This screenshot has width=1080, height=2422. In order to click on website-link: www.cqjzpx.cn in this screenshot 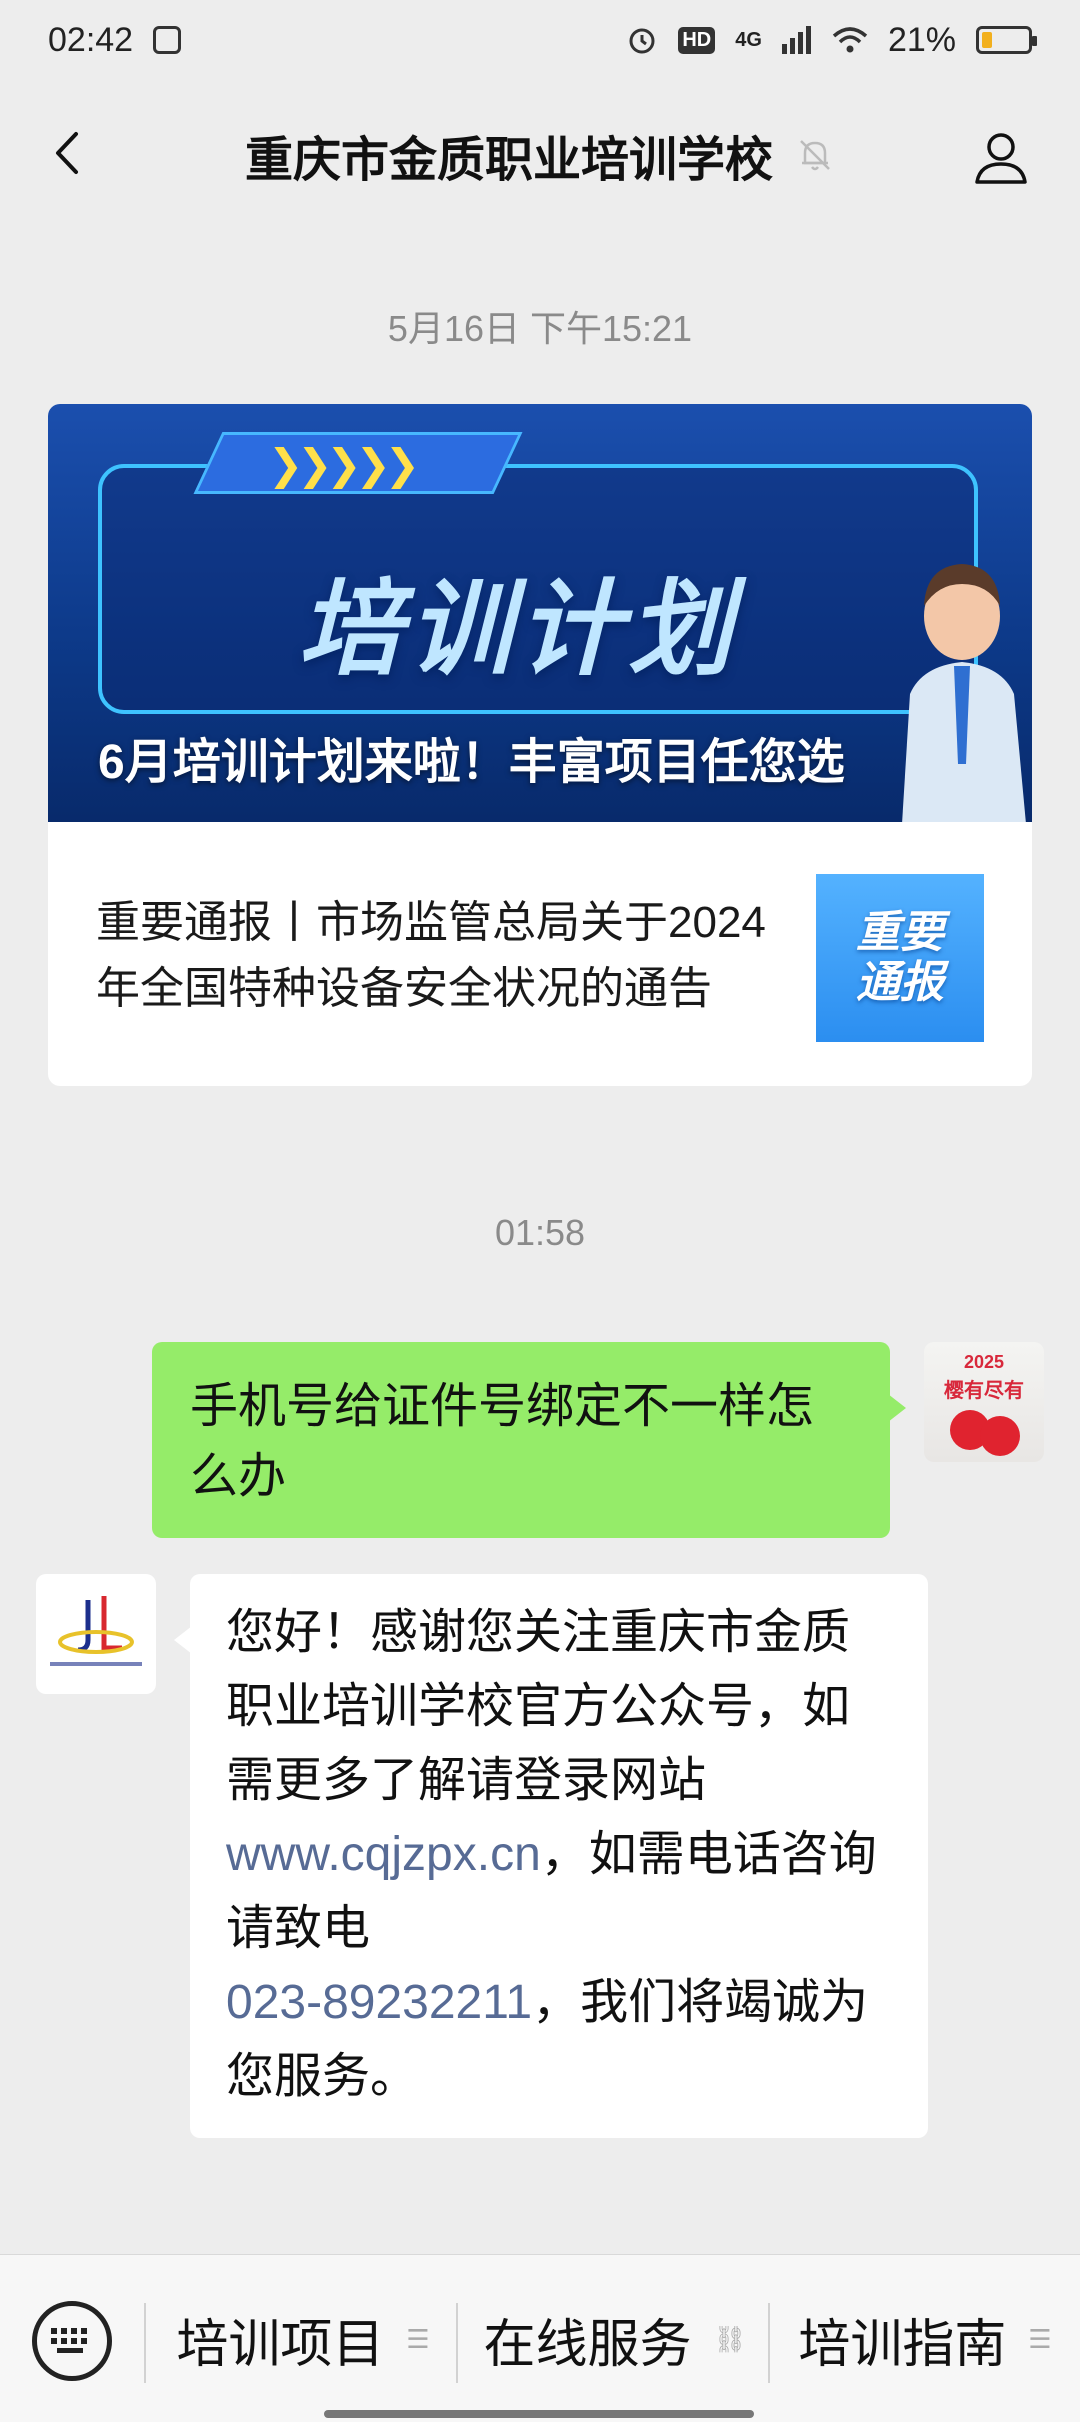, I will do `click(383, 1854)`.